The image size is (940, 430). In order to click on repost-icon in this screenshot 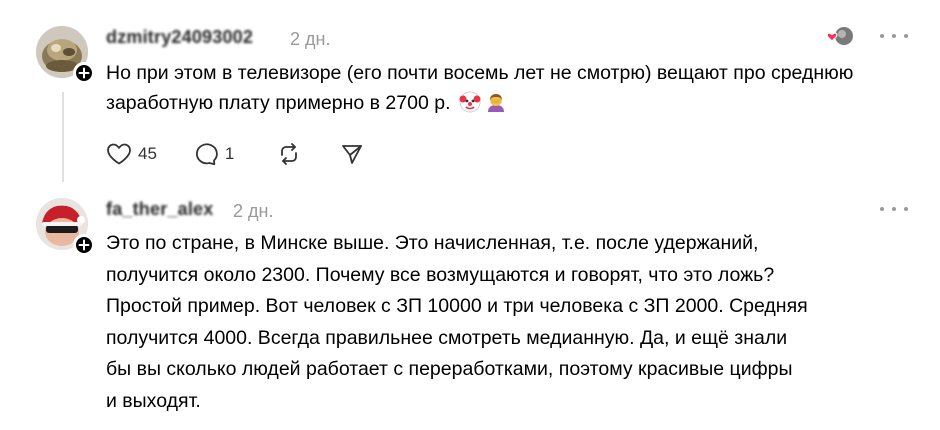, I will do `click(289, 154)`.